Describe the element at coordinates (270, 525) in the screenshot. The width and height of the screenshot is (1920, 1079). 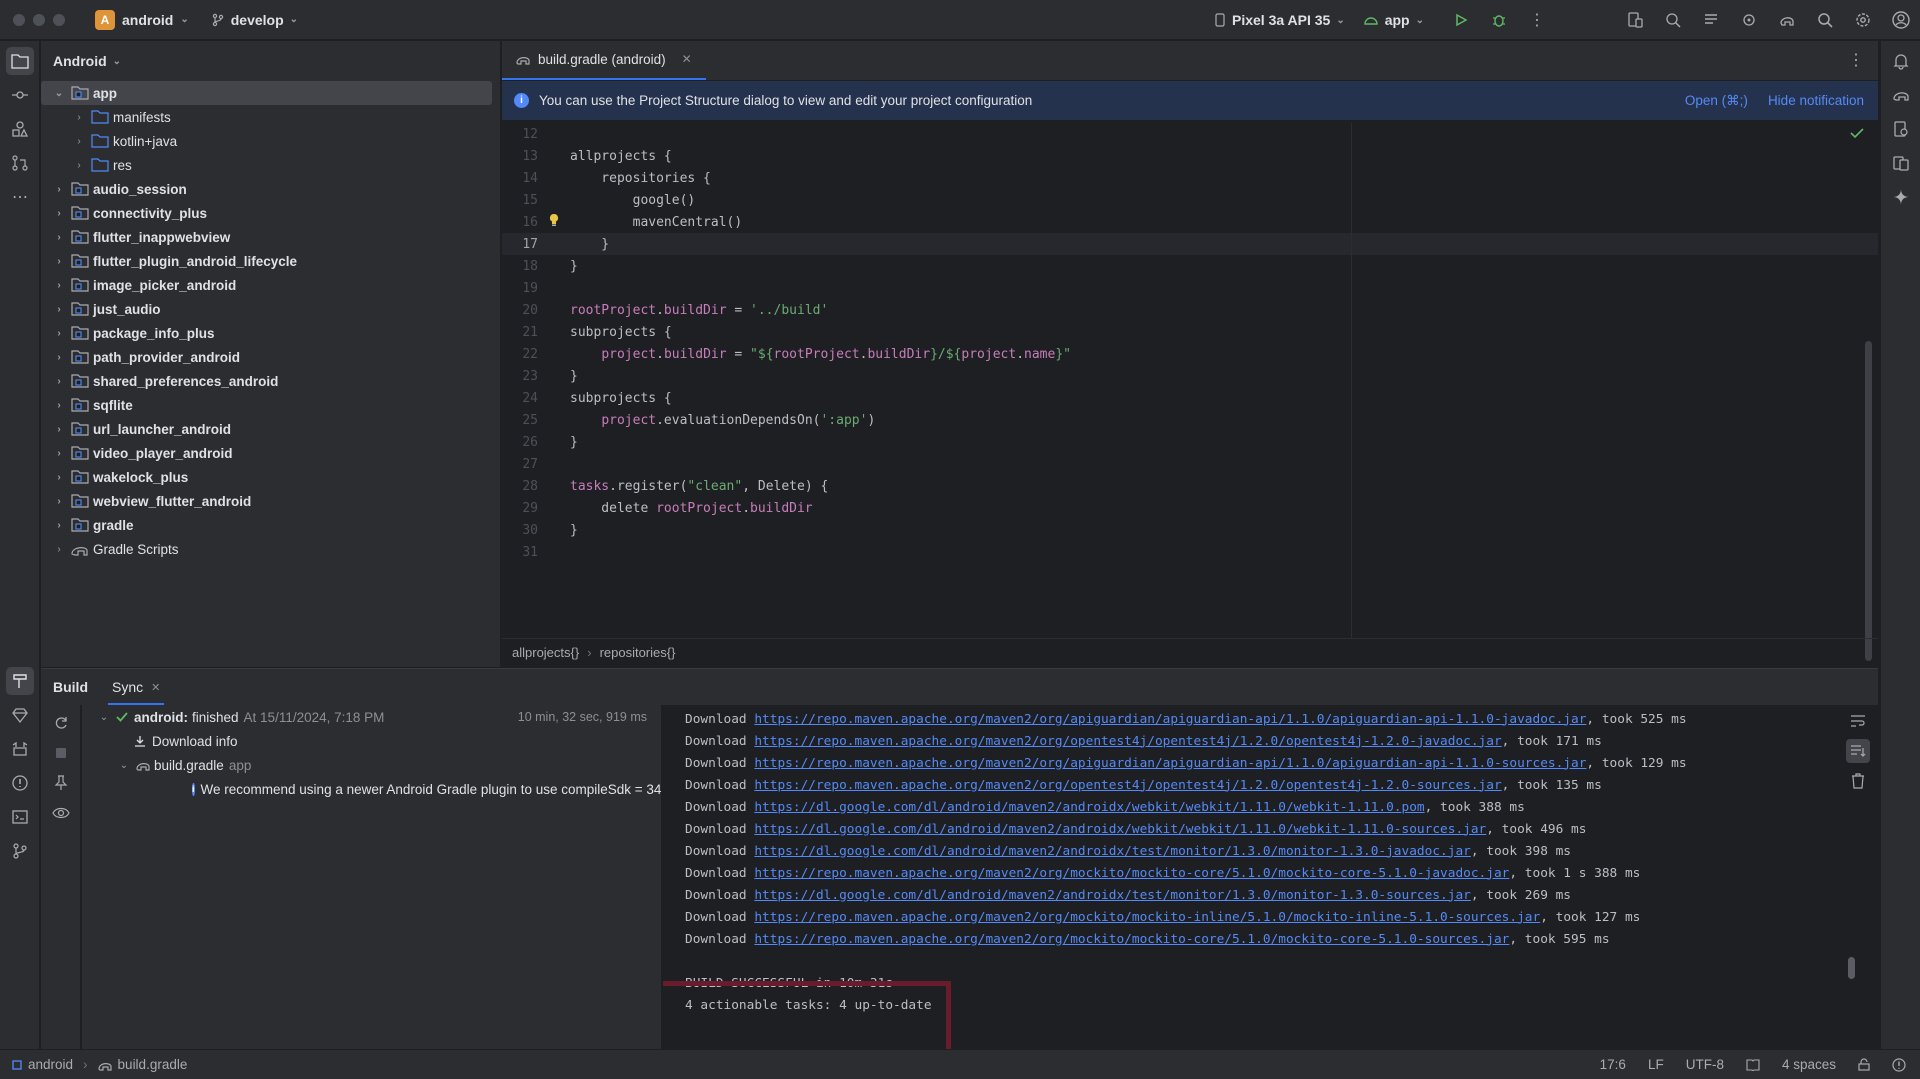
I see `tree-item-gradle: › gradle` at that location.